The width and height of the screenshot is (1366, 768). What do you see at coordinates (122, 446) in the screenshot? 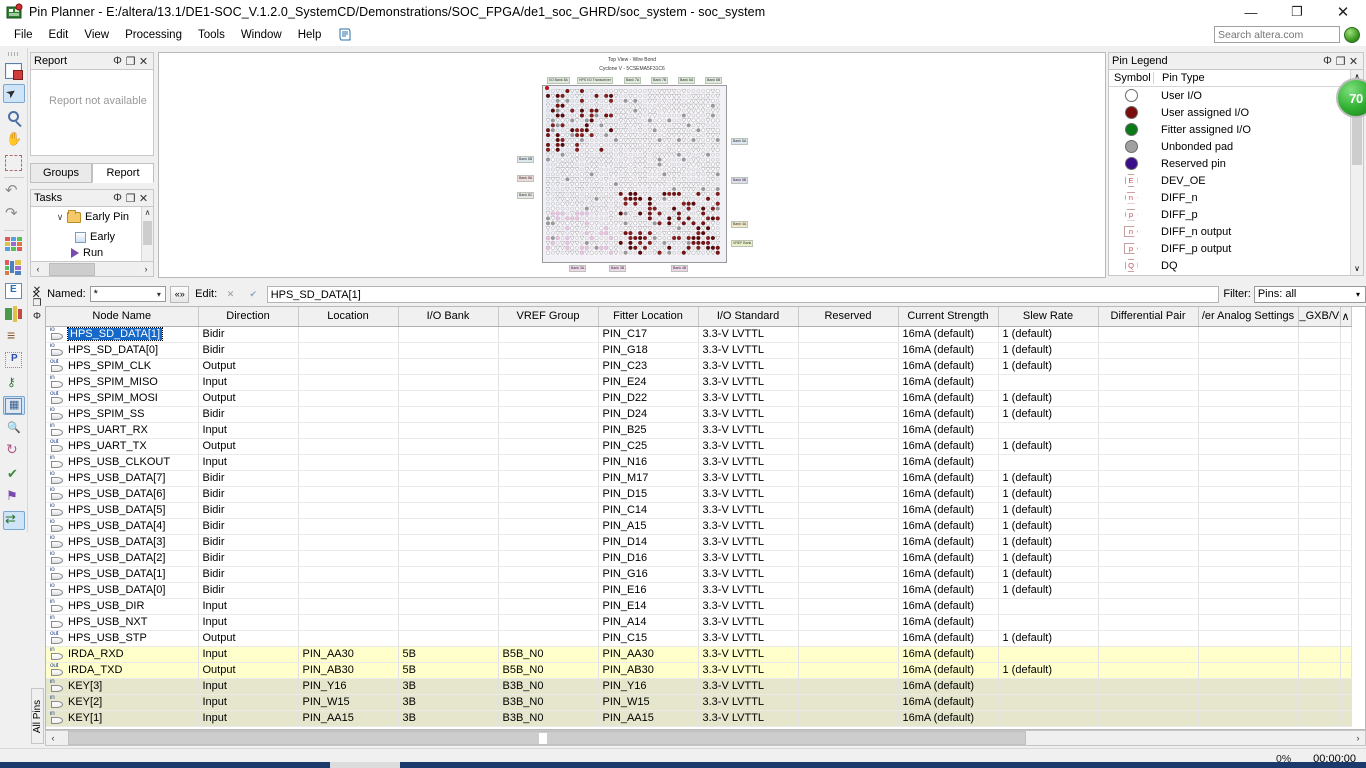
I see `cell-node-name: out HPS_UART_TX` at bounding box center [122, 446].